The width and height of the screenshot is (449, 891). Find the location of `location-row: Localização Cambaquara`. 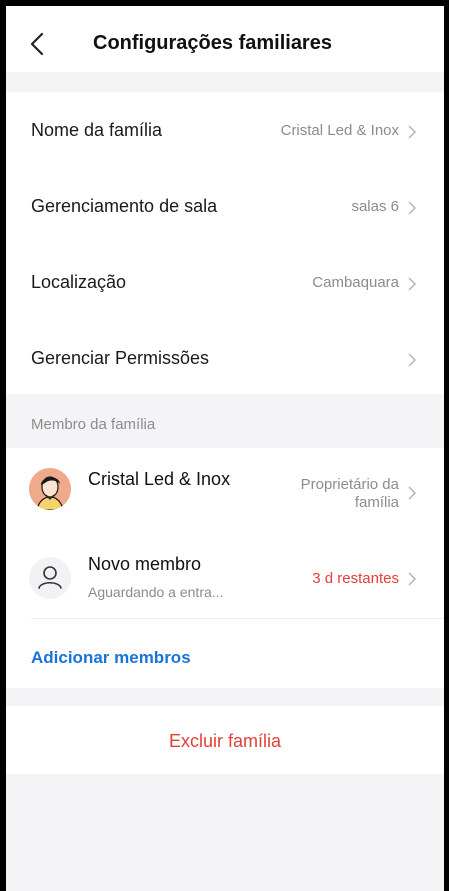

location-row: Localização Cambaquara is located at coordinates (225, 282).